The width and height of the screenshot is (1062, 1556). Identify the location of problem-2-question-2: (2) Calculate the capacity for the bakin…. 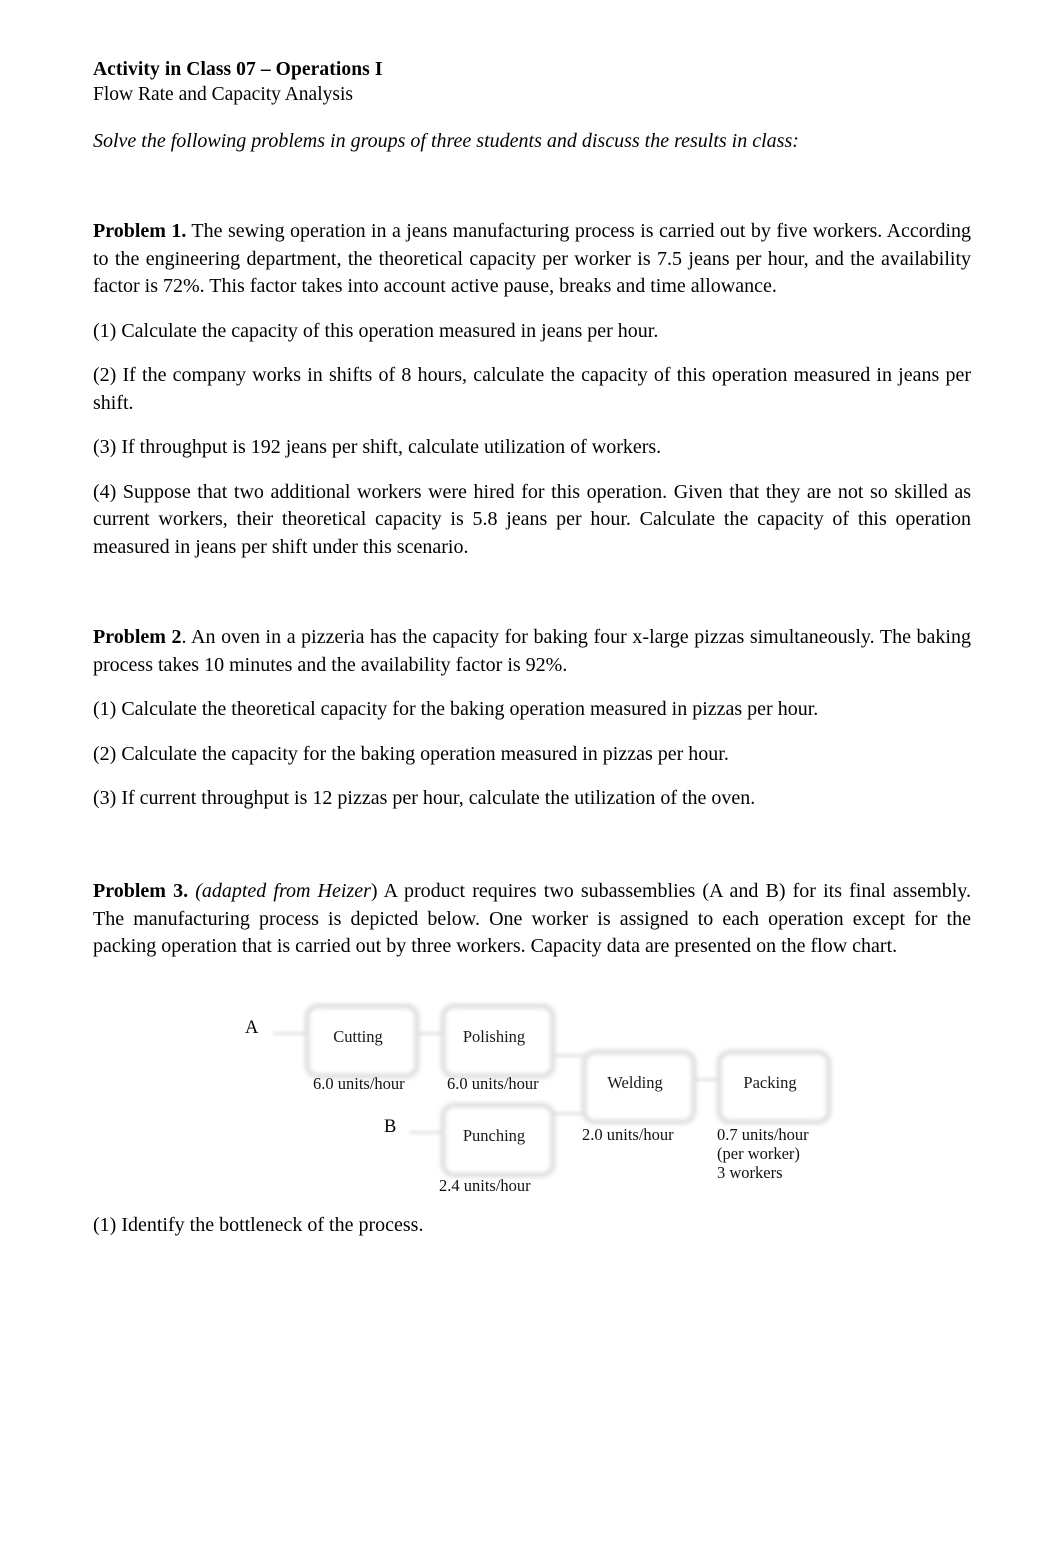
(411, 753).